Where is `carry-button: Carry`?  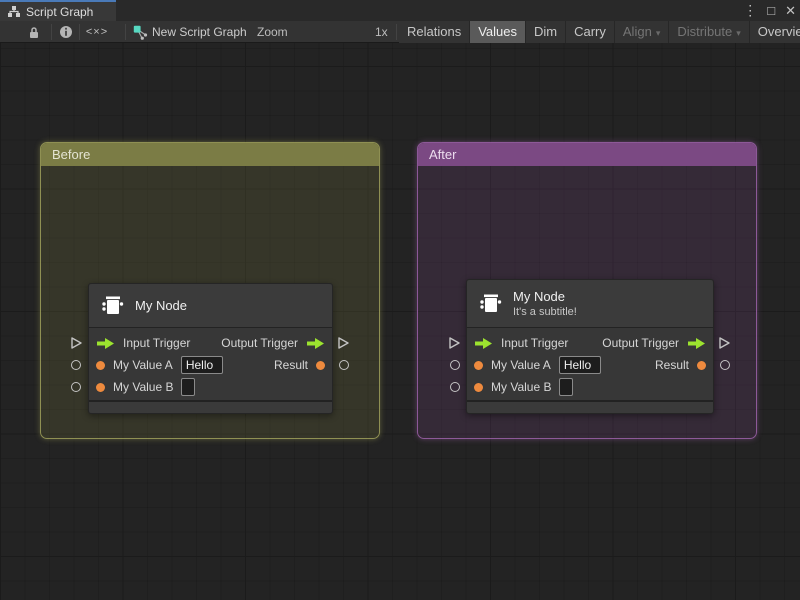
carry-button: Carry is located at coordinates (589, 32).